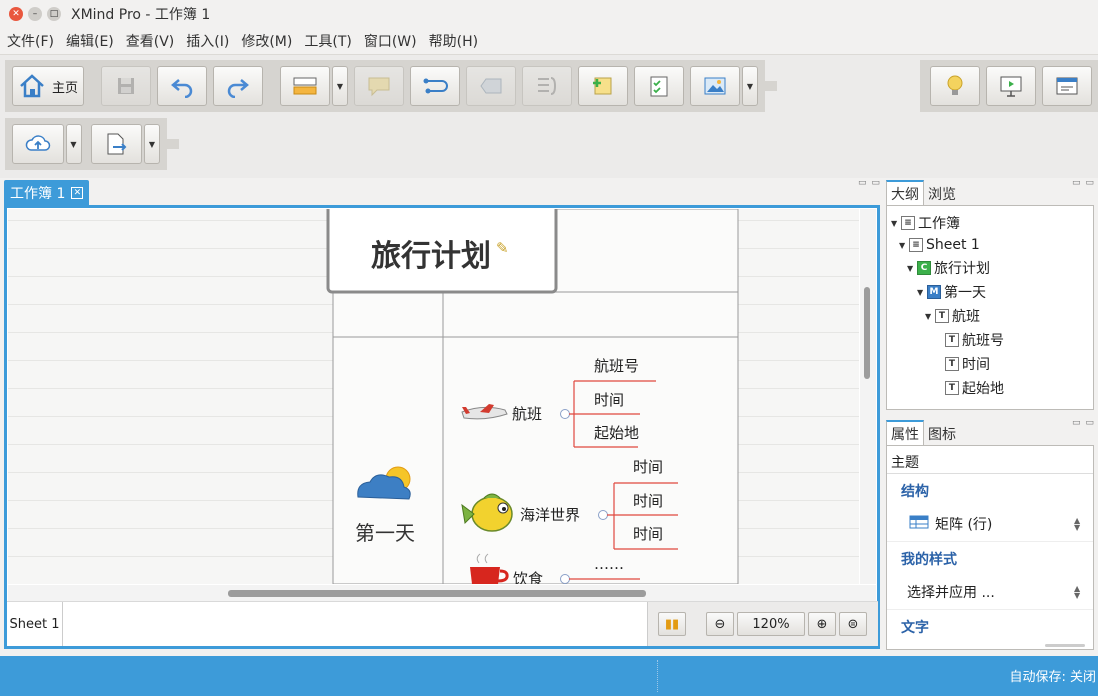  I want to click on tree-item-workbook: ▼ ≡ 工作簿, so click(925, 223).